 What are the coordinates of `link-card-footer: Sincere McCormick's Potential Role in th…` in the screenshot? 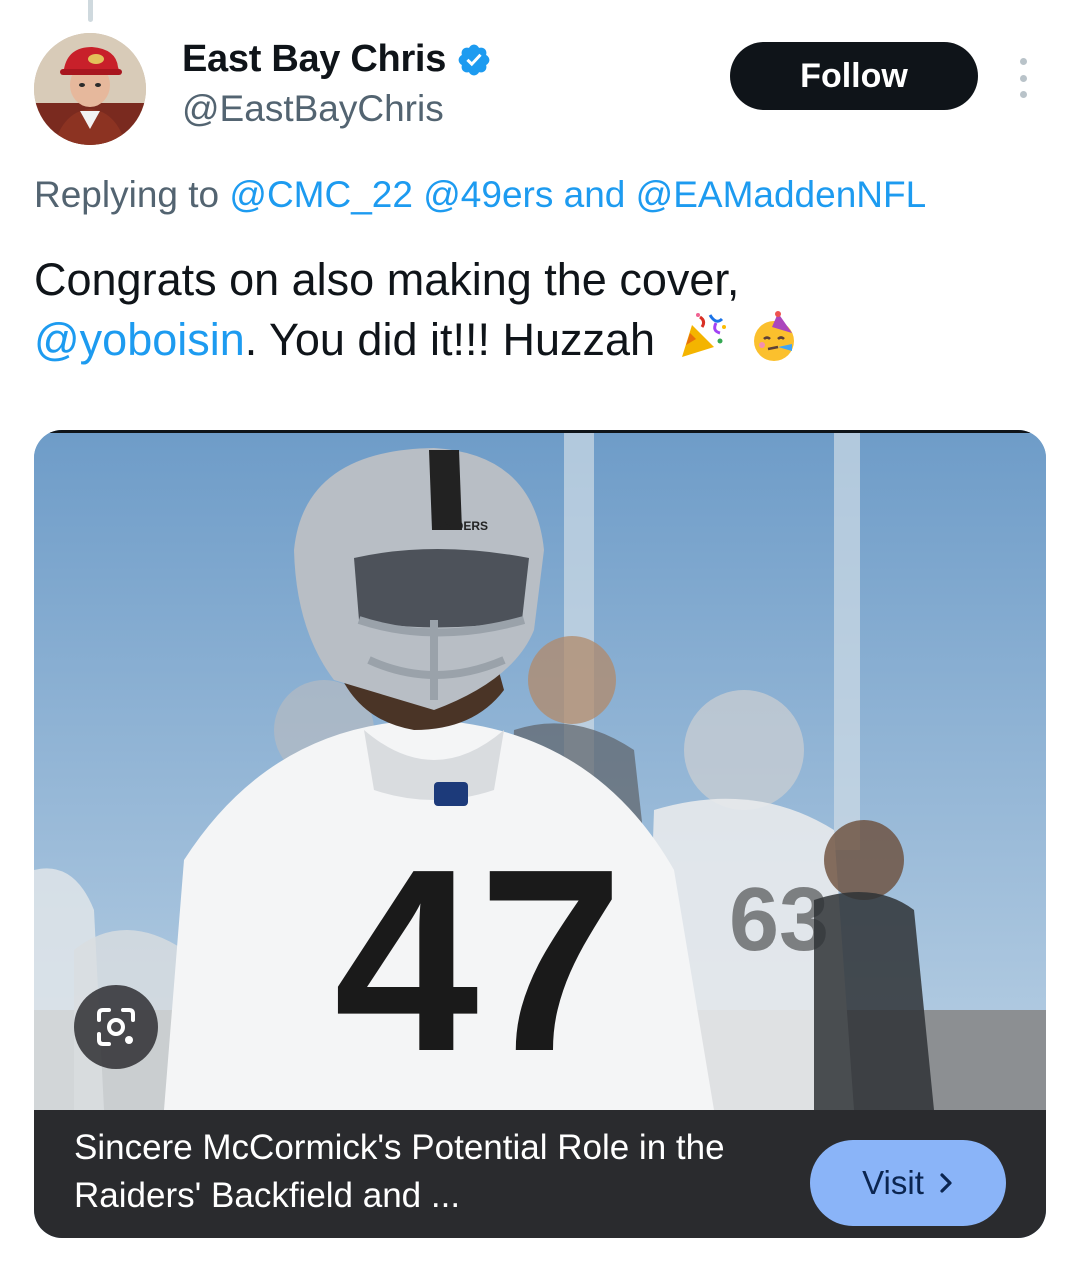 It's located at (540, 1174).